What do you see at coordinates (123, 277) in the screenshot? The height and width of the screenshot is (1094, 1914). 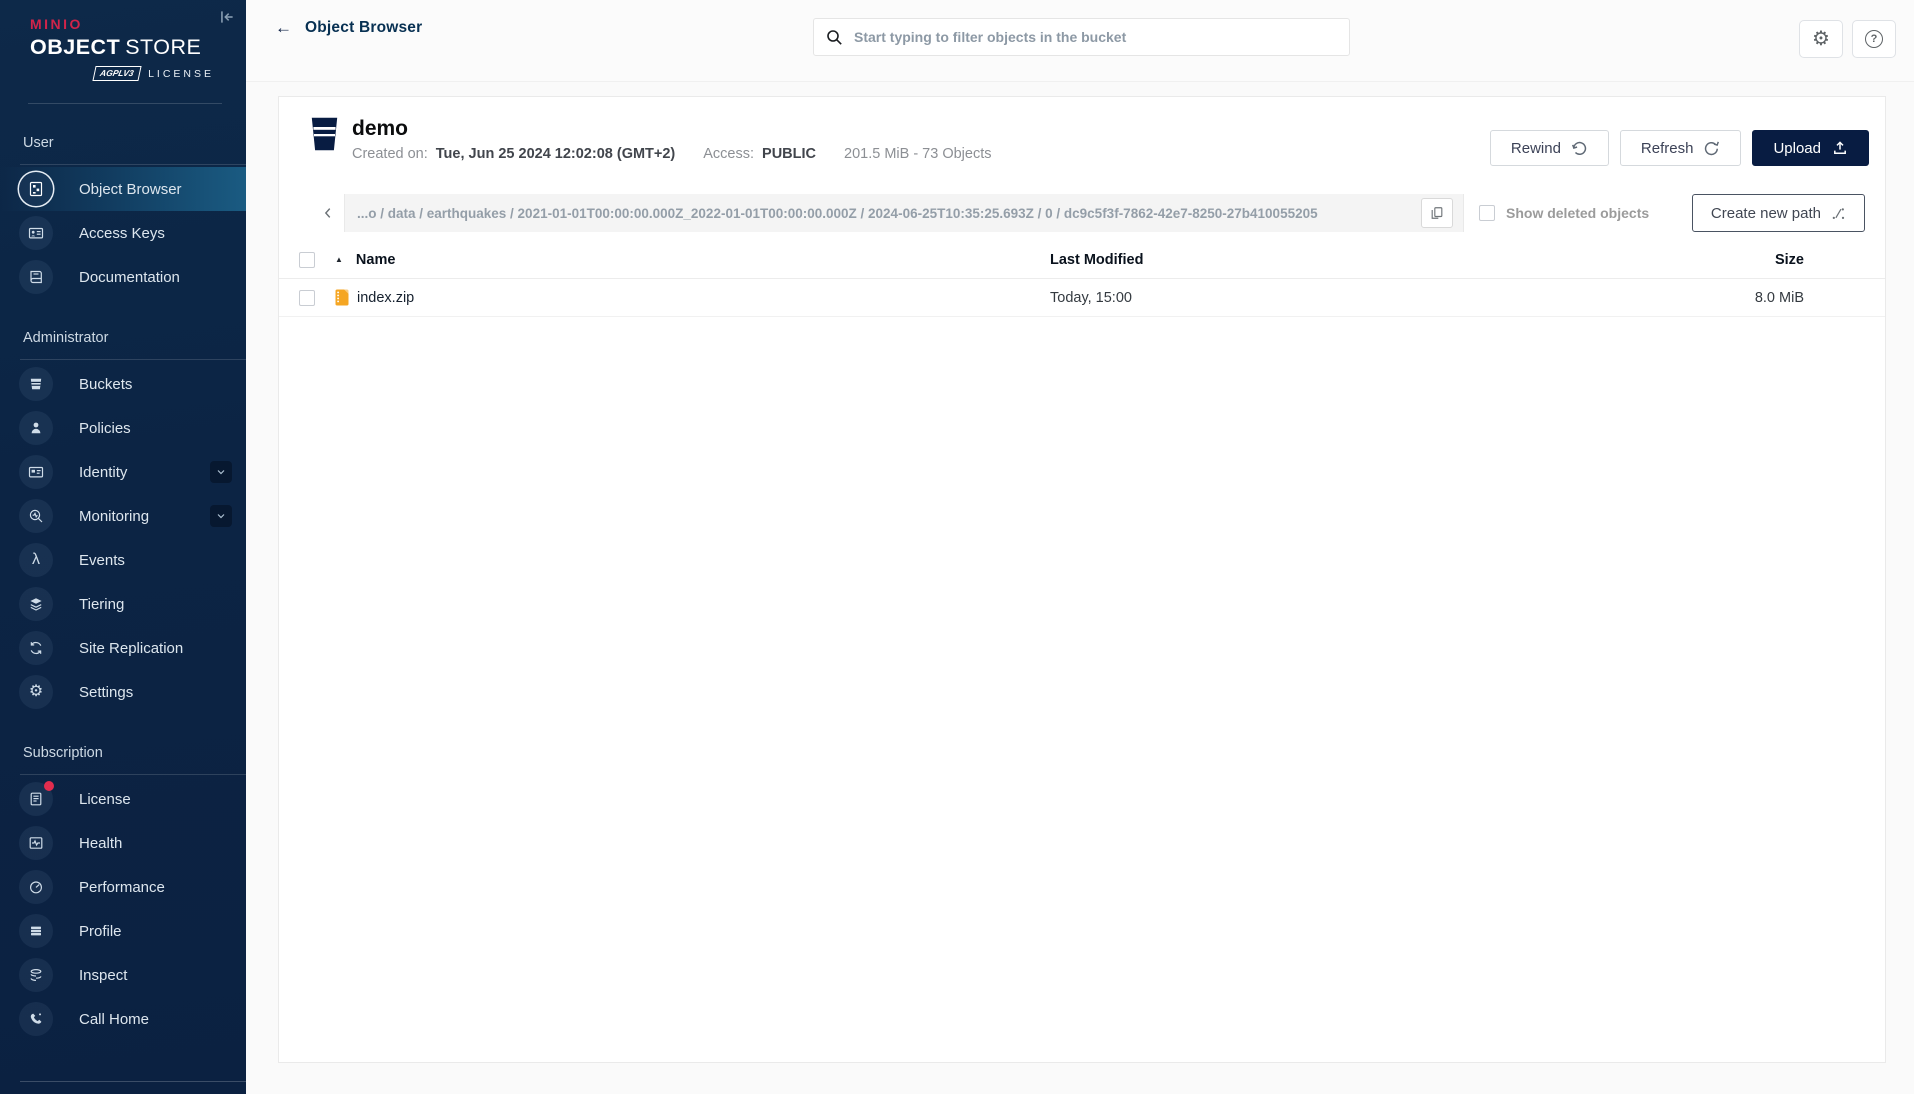 I see `sidebar-item-documentation: Documentation` at bounding box center [123, 277].